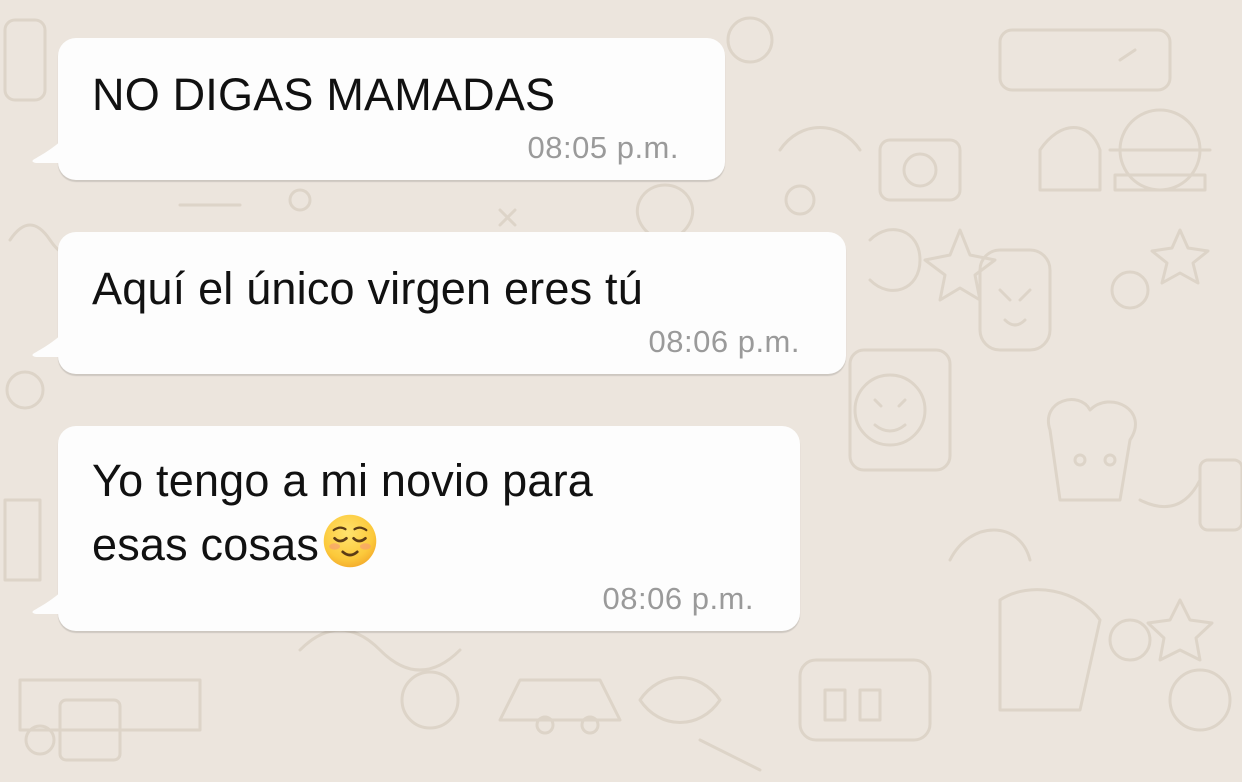  Describe the element at coordinates (603, 147) in the screenshot. I see `message-timestamp: 08:05 p.m.` at that location.